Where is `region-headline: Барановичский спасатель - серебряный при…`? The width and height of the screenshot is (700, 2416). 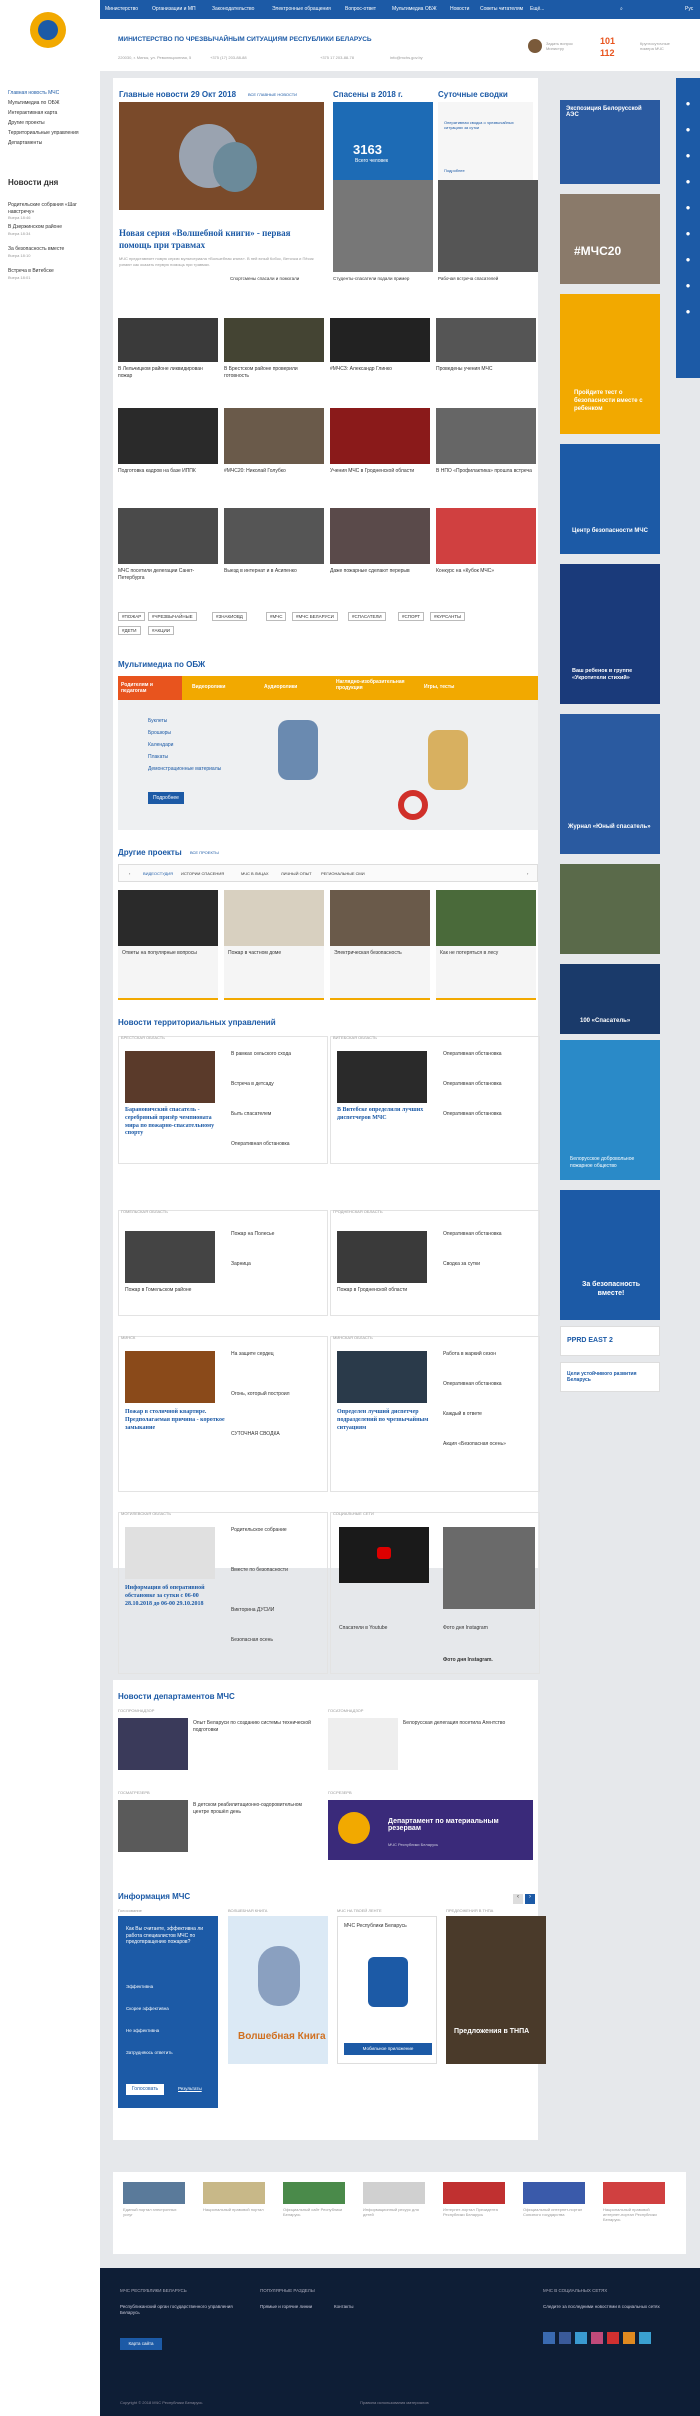
region-headline: Барановичский спасатель - серебряный при… is located at coordinates (175, 1122).